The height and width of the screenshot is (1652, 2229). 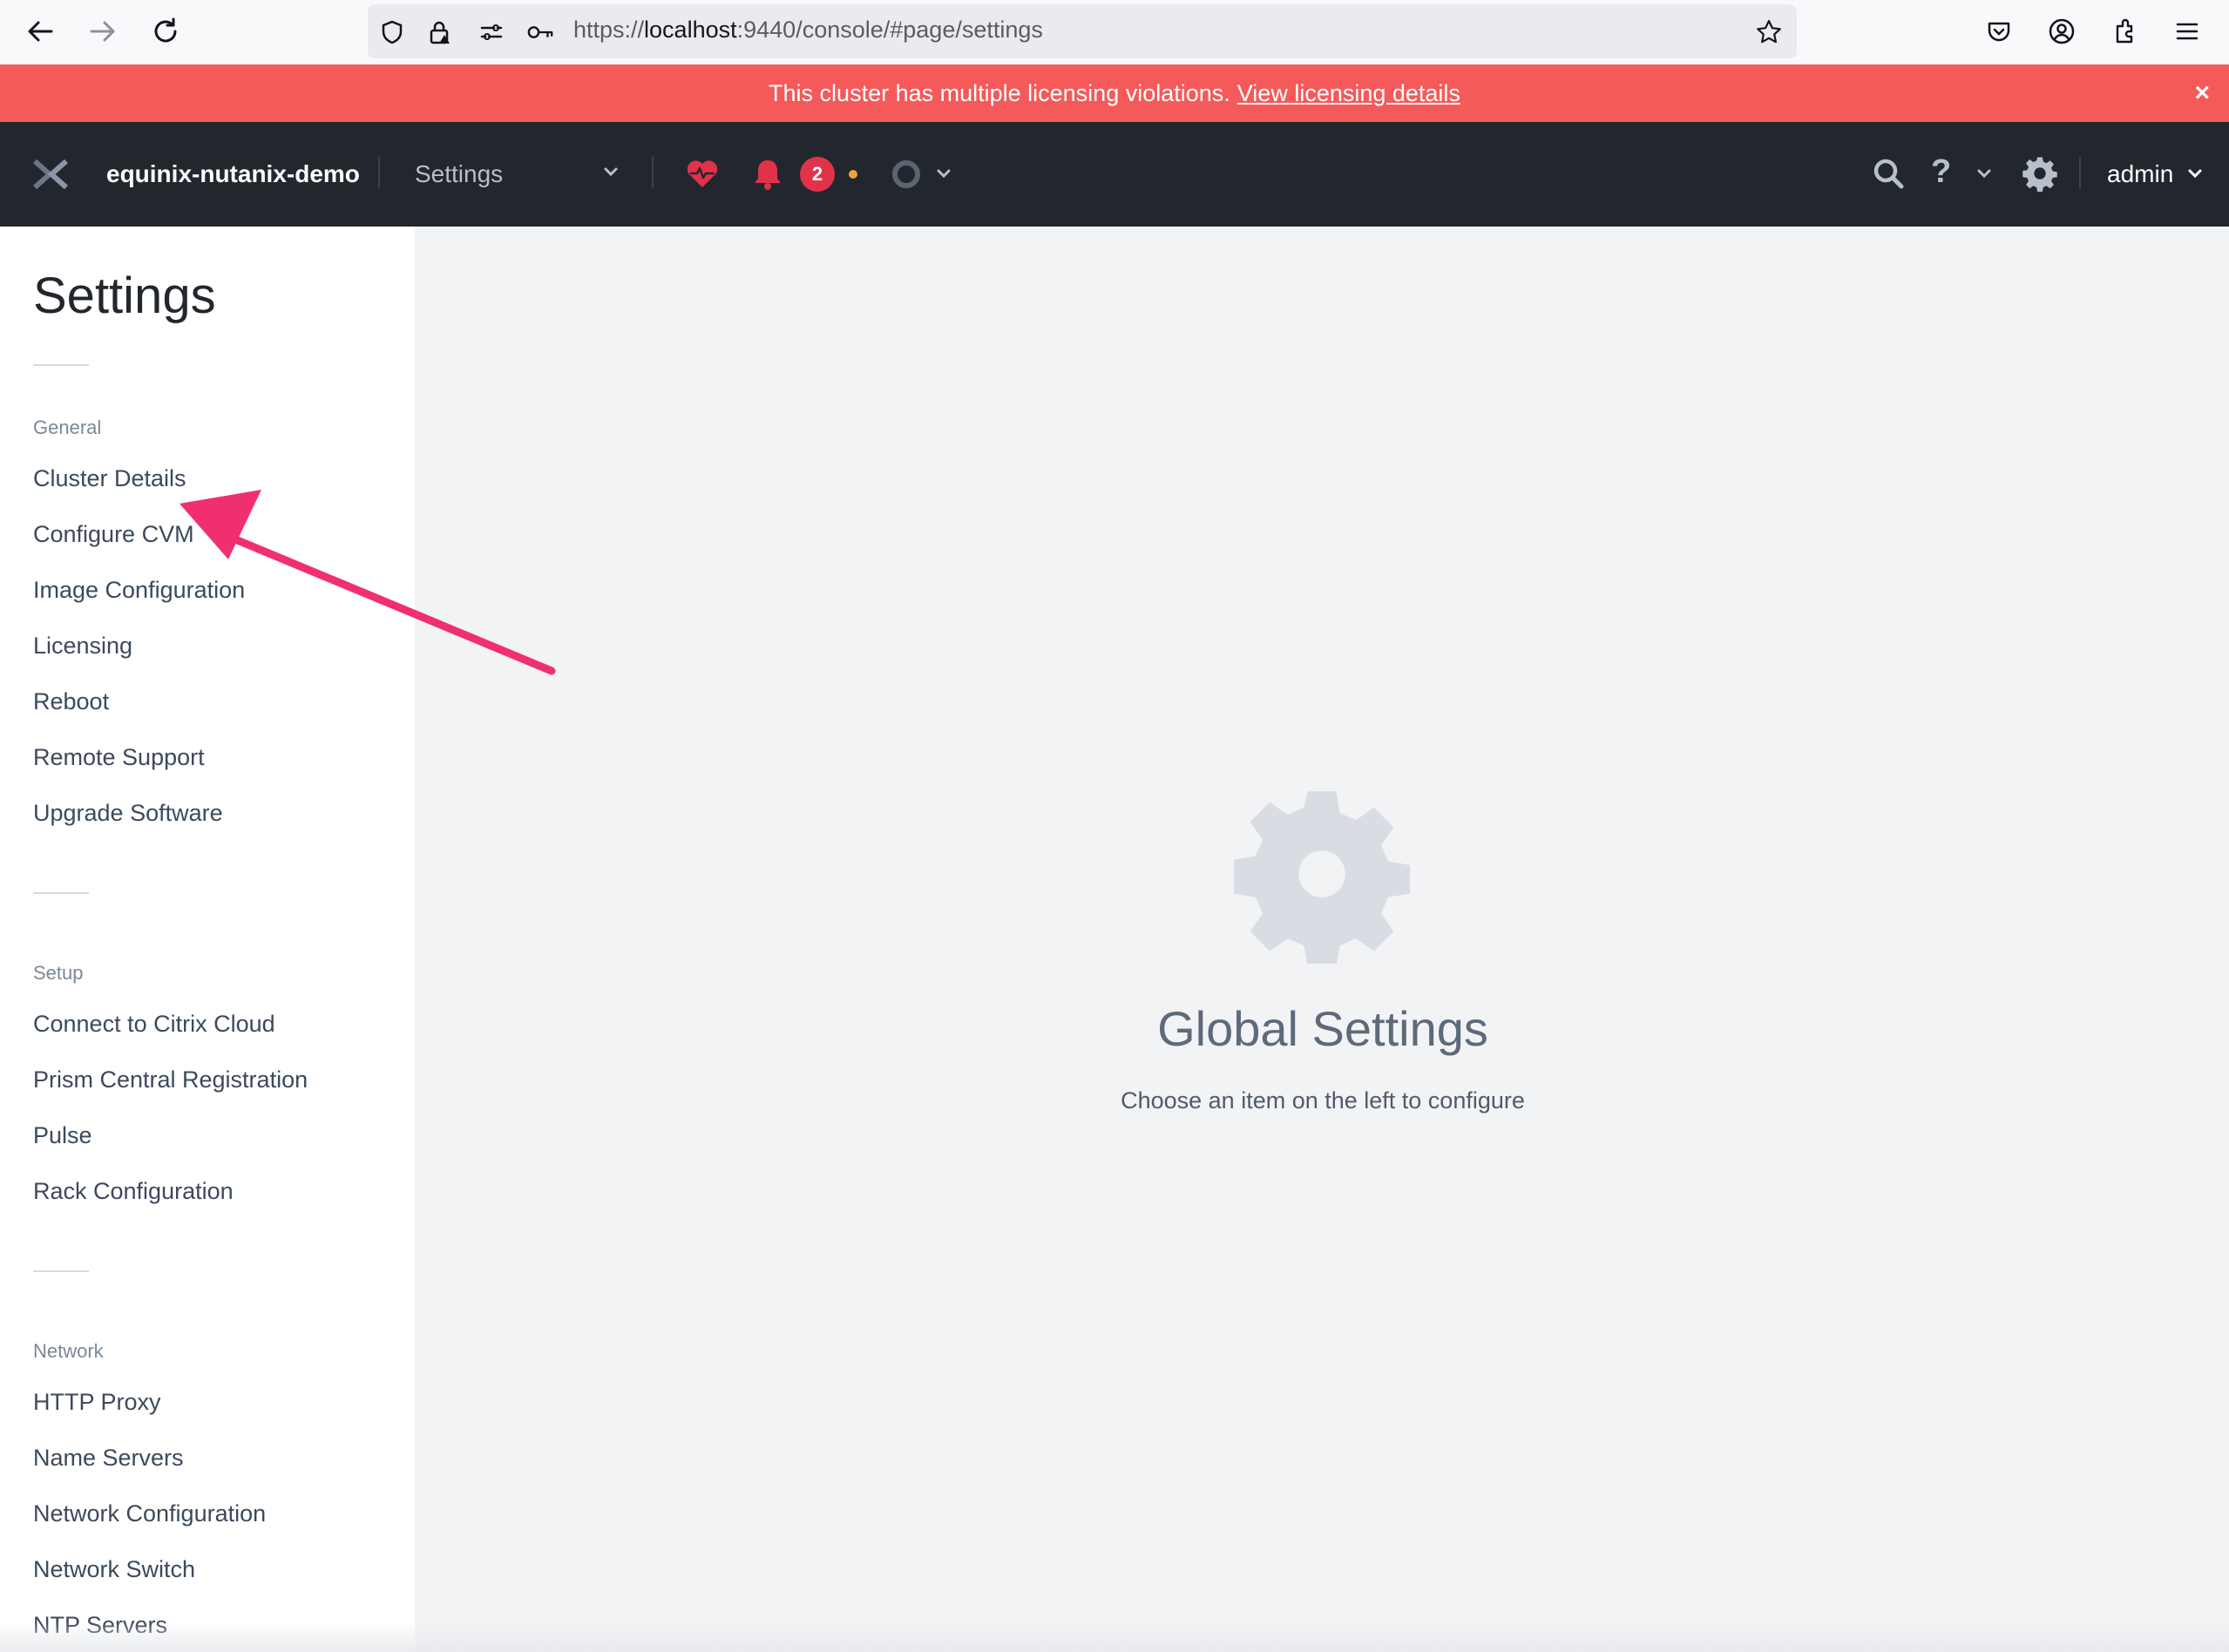 What do you see at coordinates (1888, 175) in the screenshot?
I see `search-icon` at bounding box center [1888, 175].